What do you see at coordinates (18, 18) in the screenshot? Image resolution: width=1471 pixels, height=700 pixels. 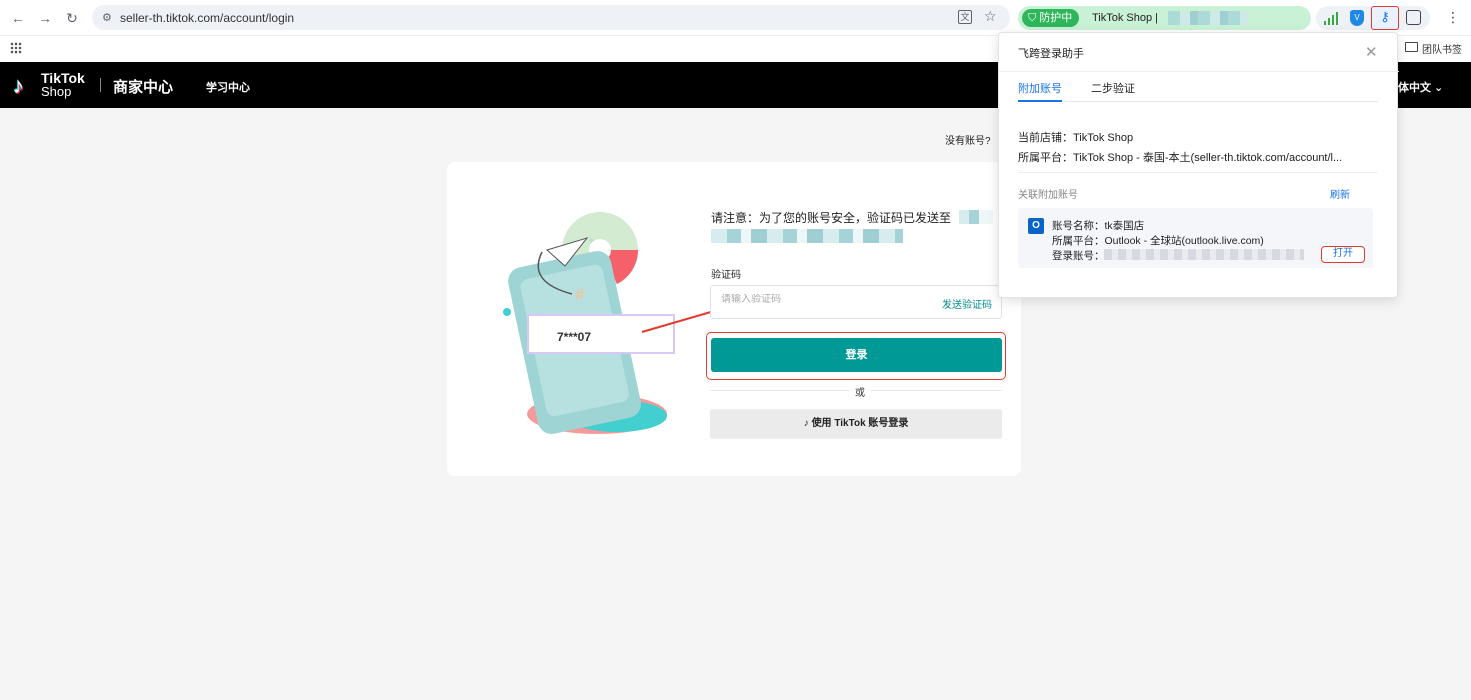 I see `back-icon: ←` at bounding box center [18, 18].